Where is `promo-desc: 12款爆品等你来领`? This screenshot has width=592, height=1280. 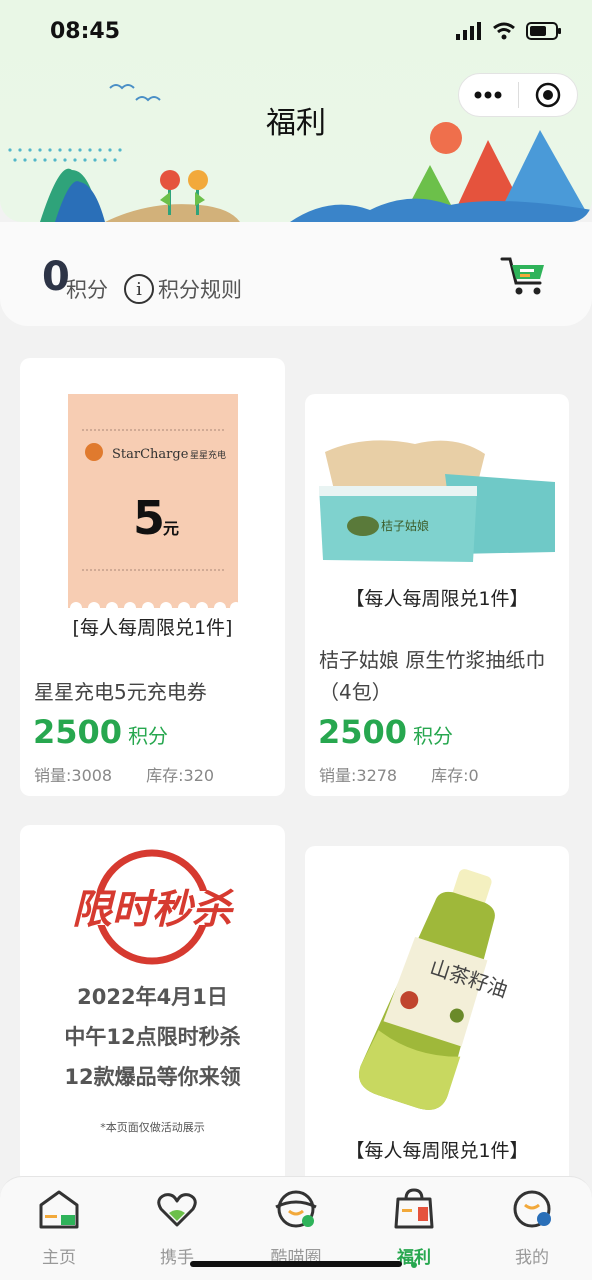
promo-desc: 12款爆品等你来领 is located at coordinates (152, 1077).